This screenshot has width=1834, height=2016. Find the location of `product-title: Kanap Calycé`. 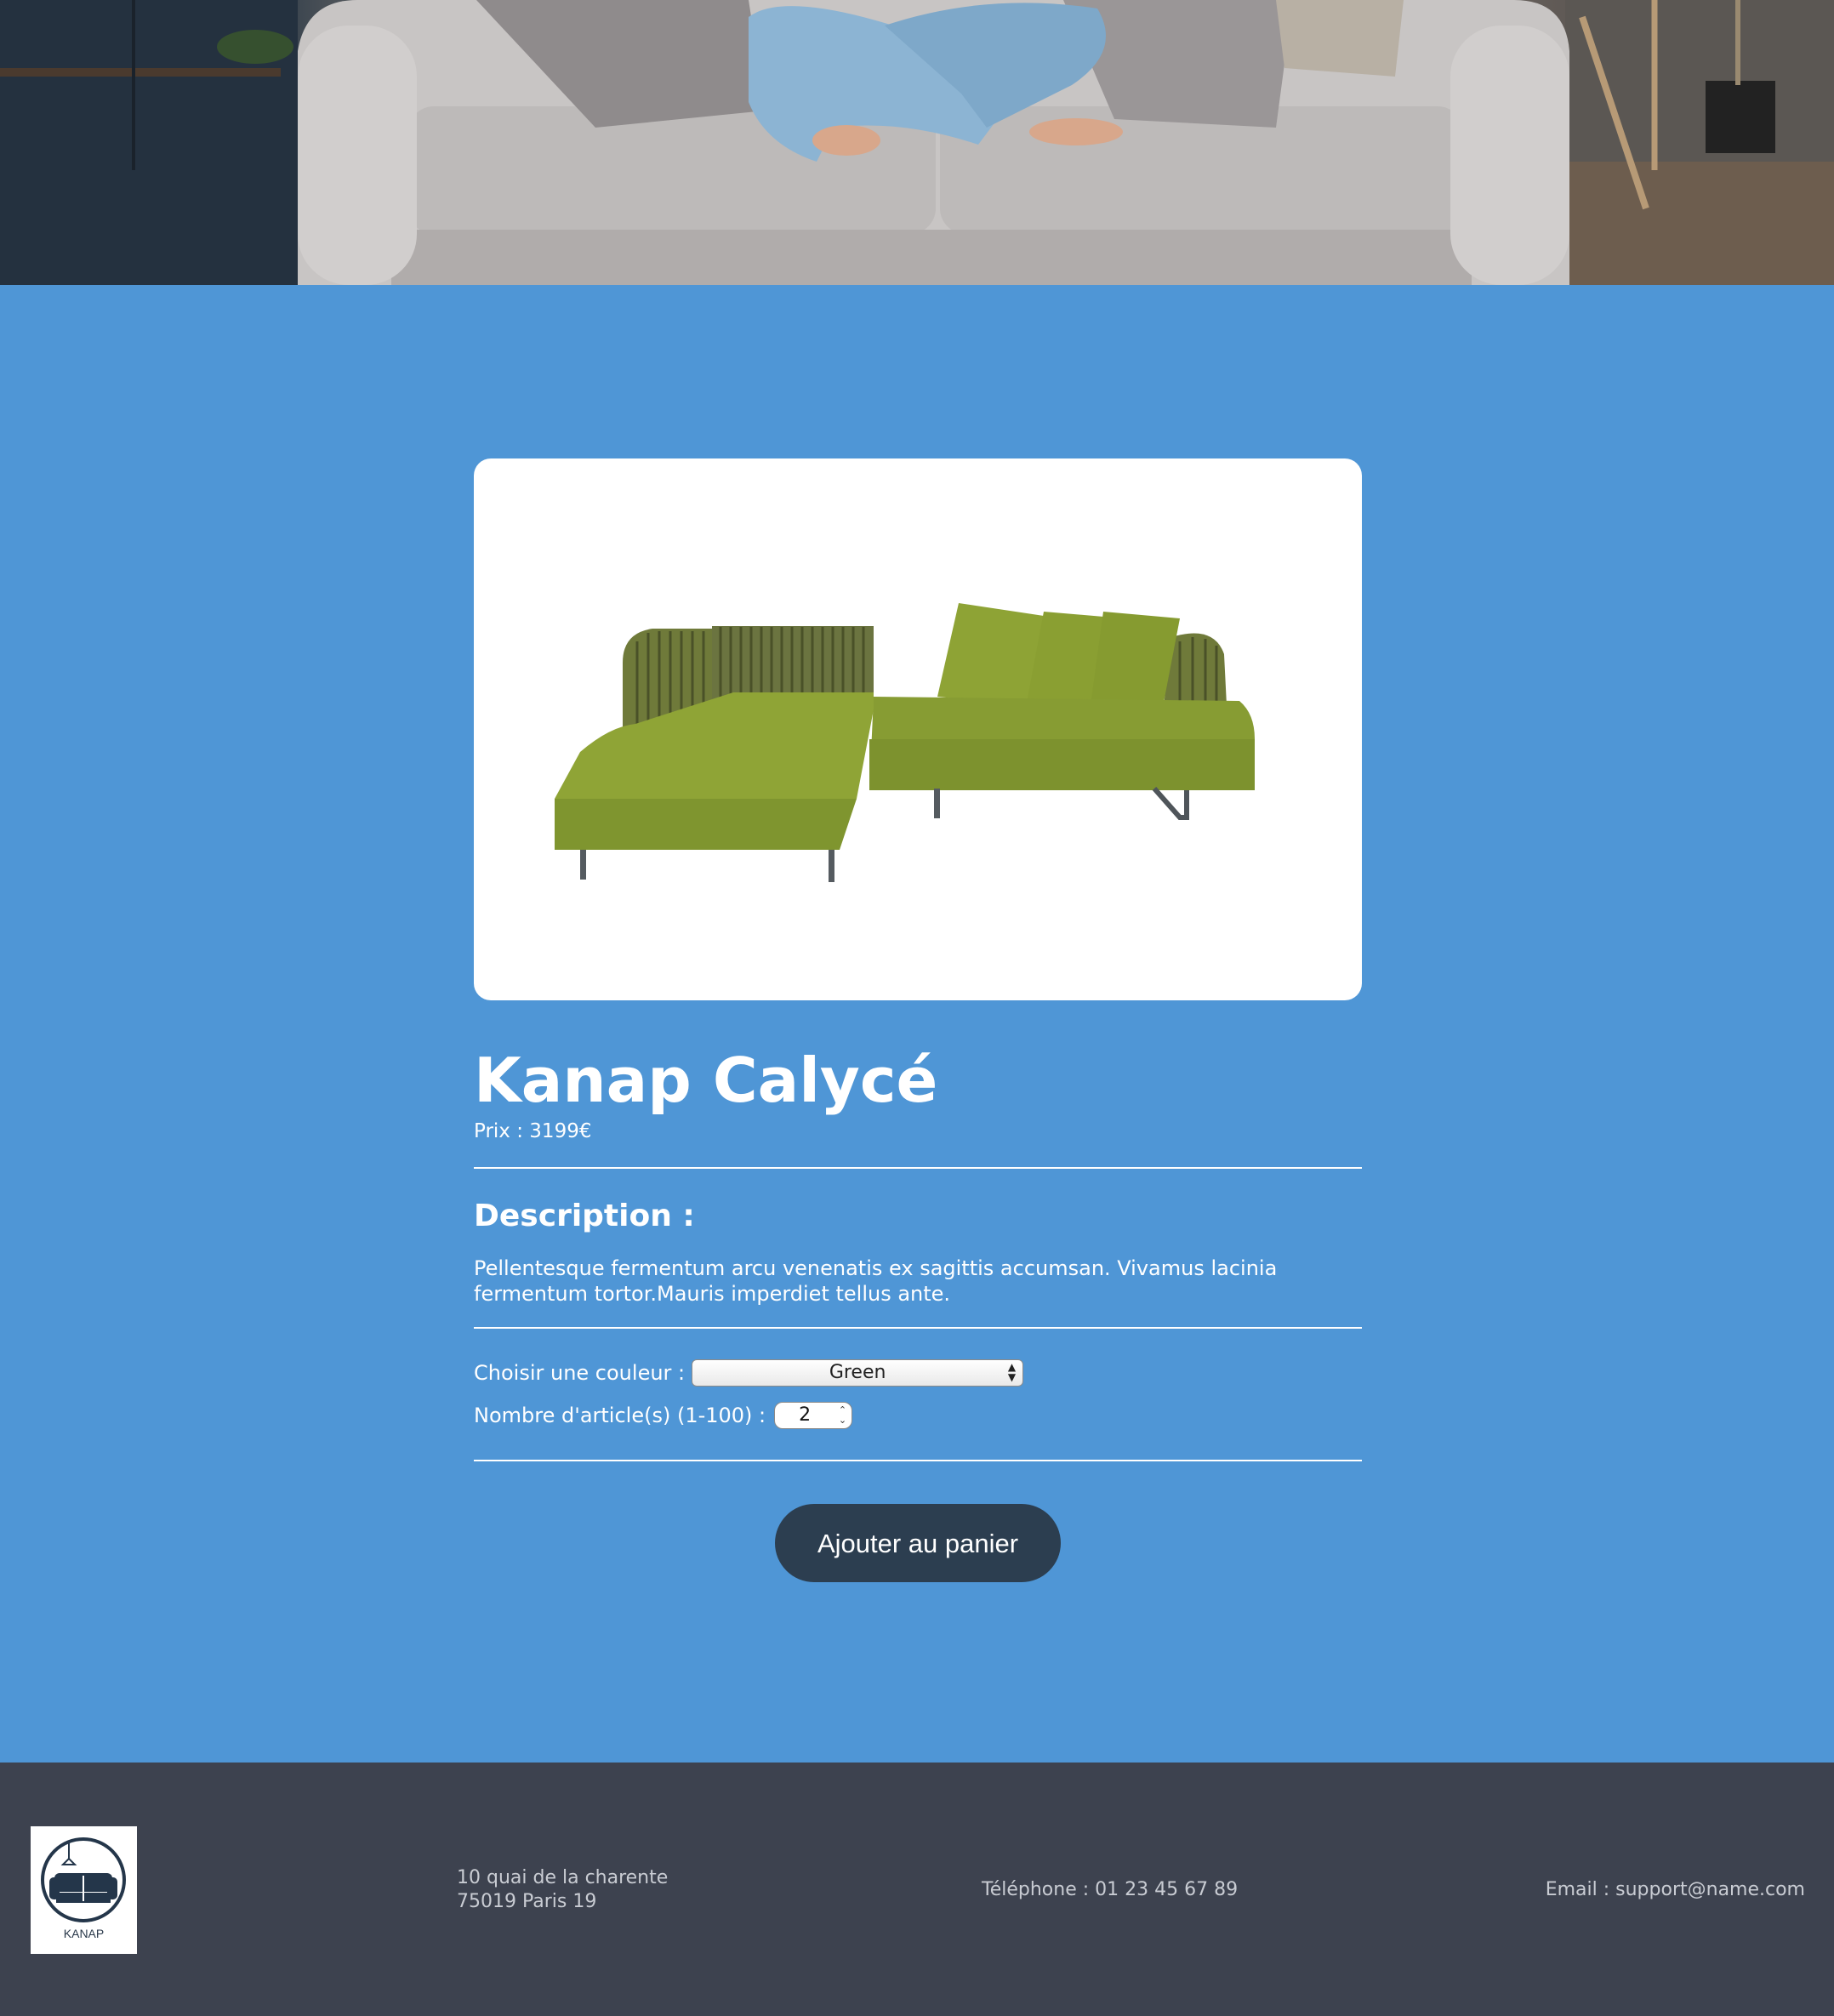

product-title: Kanap Calycé is located at coordinates (706, 1080).